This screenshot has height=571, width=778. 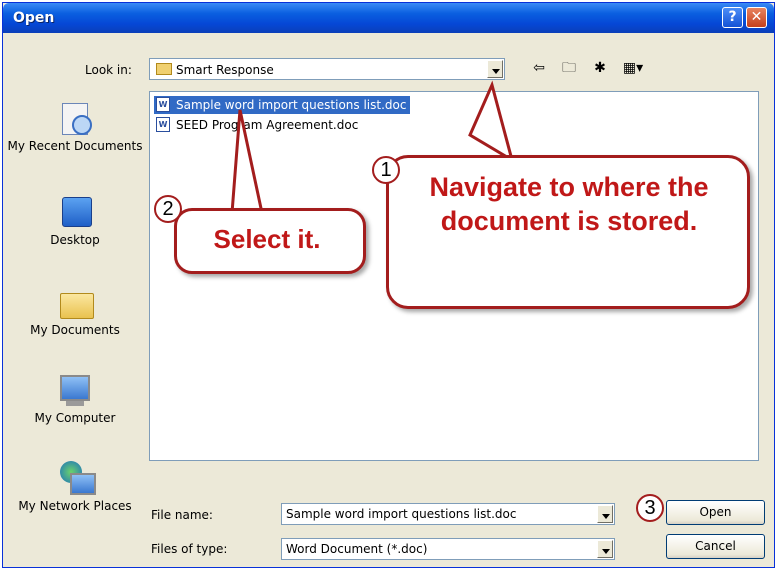 I want to click on callout-1-pointer, so click(x=491, y=122).